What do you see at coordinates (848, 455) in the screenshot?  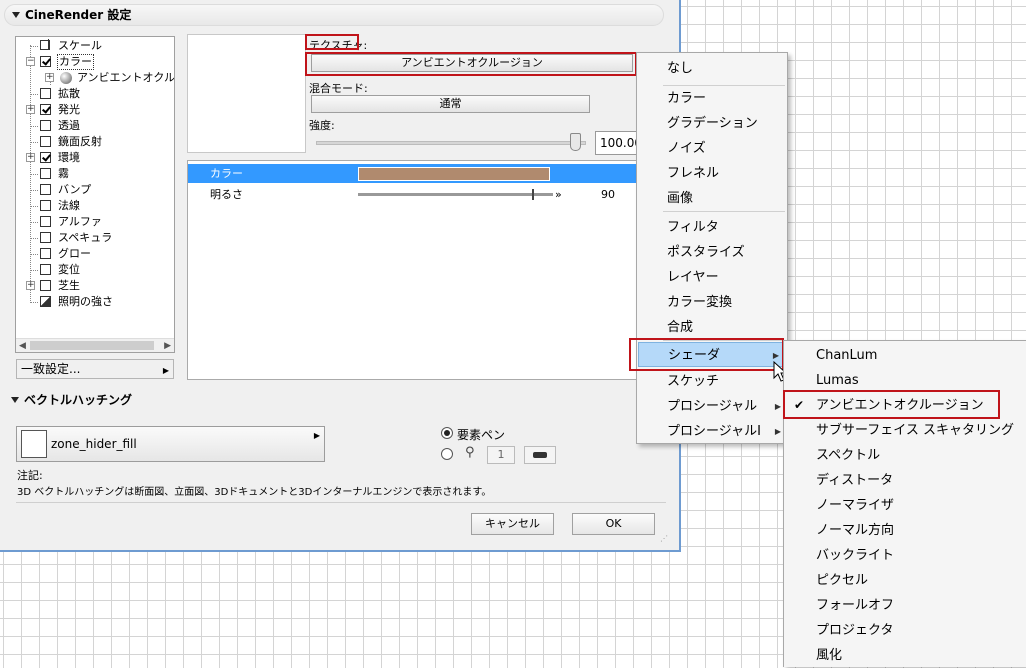 I see `submenu-item-spectral: スペクトル` at bounding box center [848, 455].